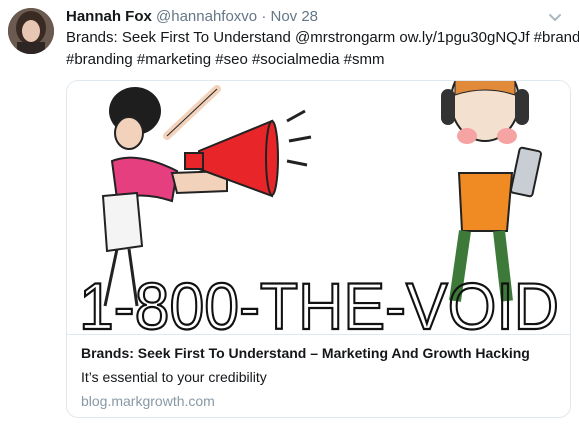 Image resolution: width=579 pixels, height=429 pixels. I want to click on card-domain: blog.markgrowth.com, so click(148, 401).